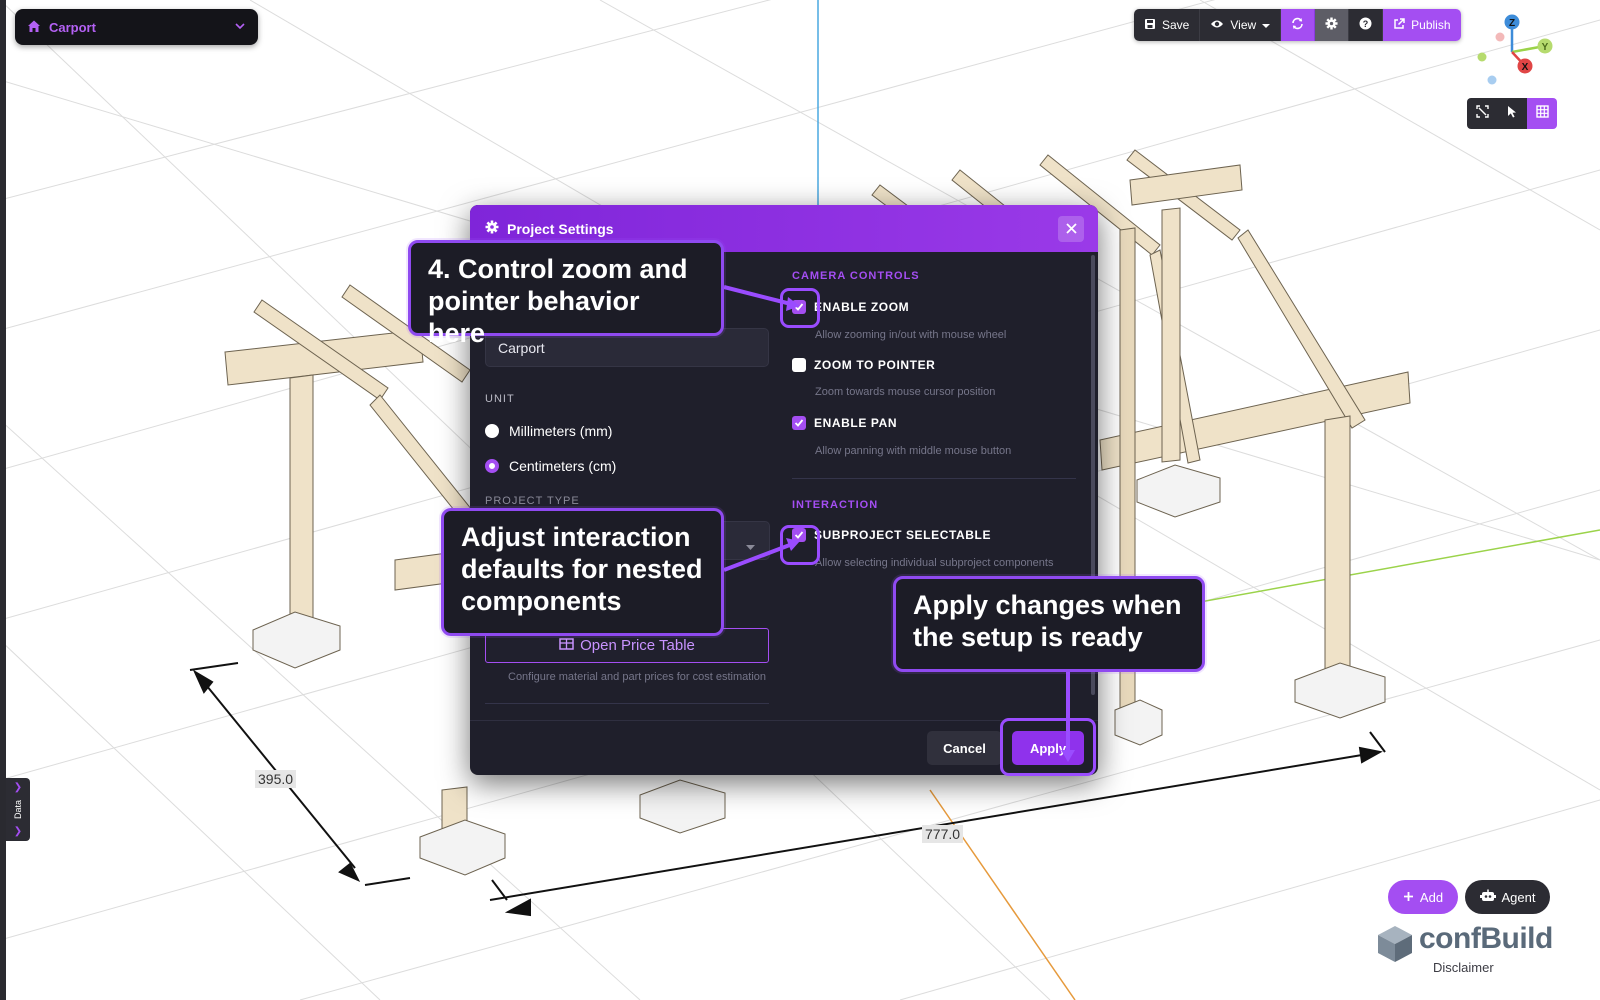 The height and width of the screenshot is (1000, 1600). Describe the element at coordinates (835, 505) in the screenshot. I see `interaction-title: INTERACTION` at that location.